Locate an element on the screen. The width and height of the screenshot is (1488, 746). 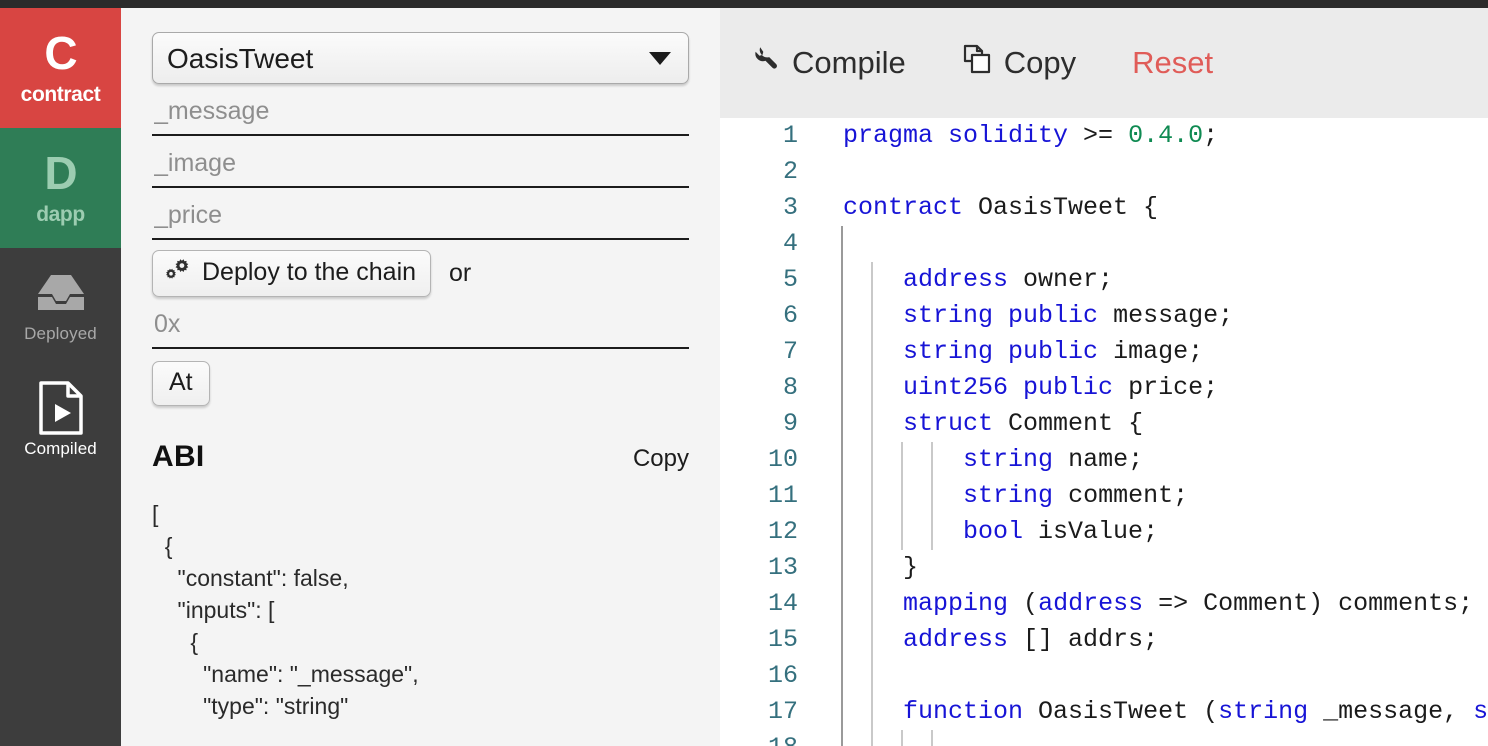
at-button: At is located at coordinates (181, 383).